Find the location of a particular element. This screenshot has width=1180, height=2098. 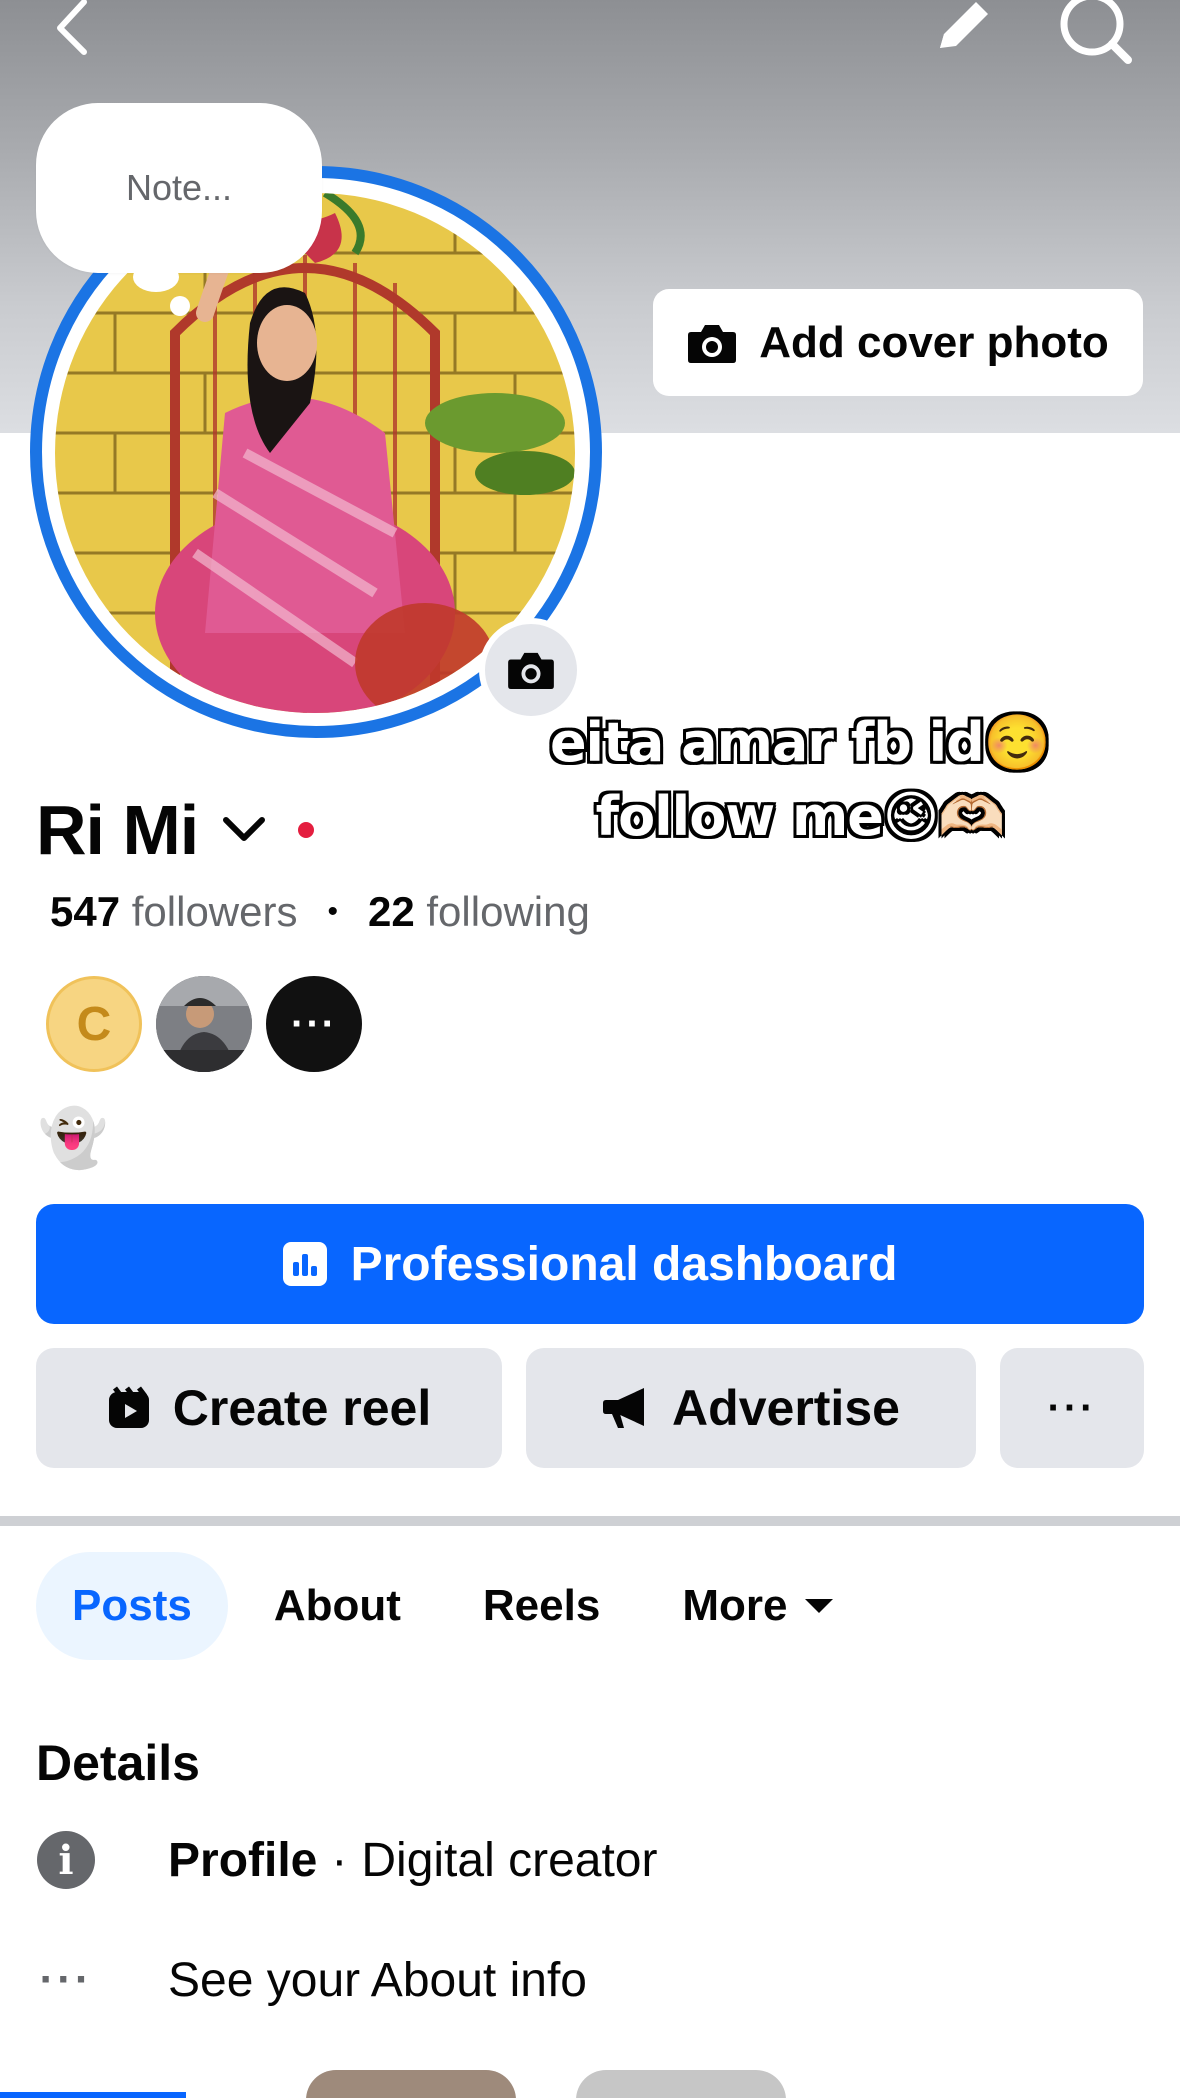

pencil-icon is located at coordinates (965, 28).